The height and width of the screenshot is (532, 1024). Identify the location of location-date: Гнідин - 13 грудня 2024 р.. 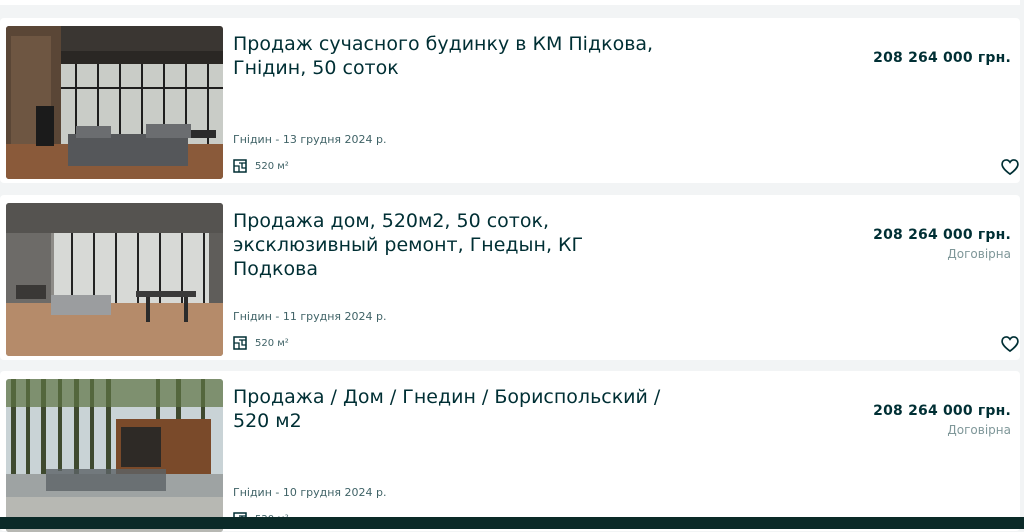
(310, 139).